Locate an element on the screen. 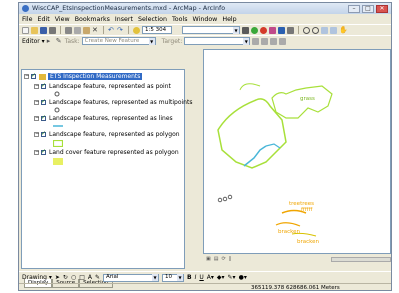  scale-combo: 1:5 304 is located at coordinates (157, 30).